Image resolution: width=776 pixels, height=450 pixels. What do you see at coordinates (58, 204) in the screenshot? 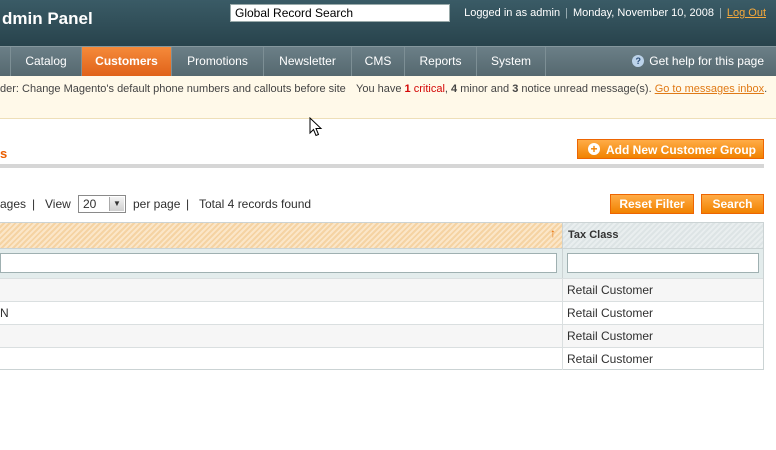
I see `pager-view-label: View` at bounding box center [58, 204].